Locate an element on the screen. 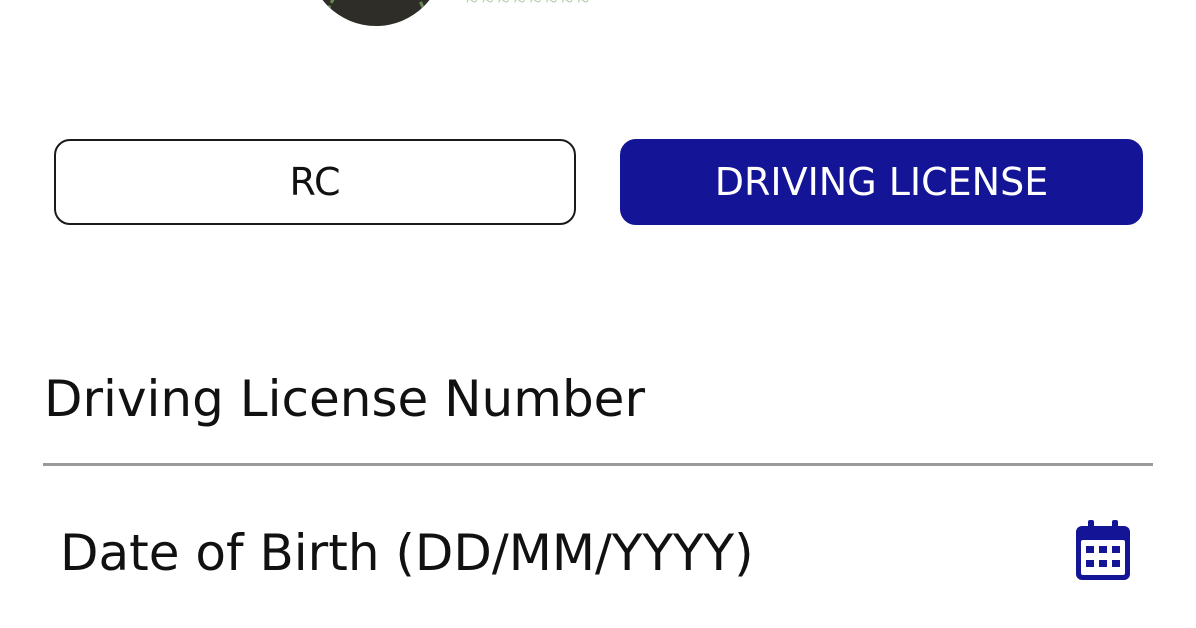  logo-emblem is located at coordinates (376, 13).